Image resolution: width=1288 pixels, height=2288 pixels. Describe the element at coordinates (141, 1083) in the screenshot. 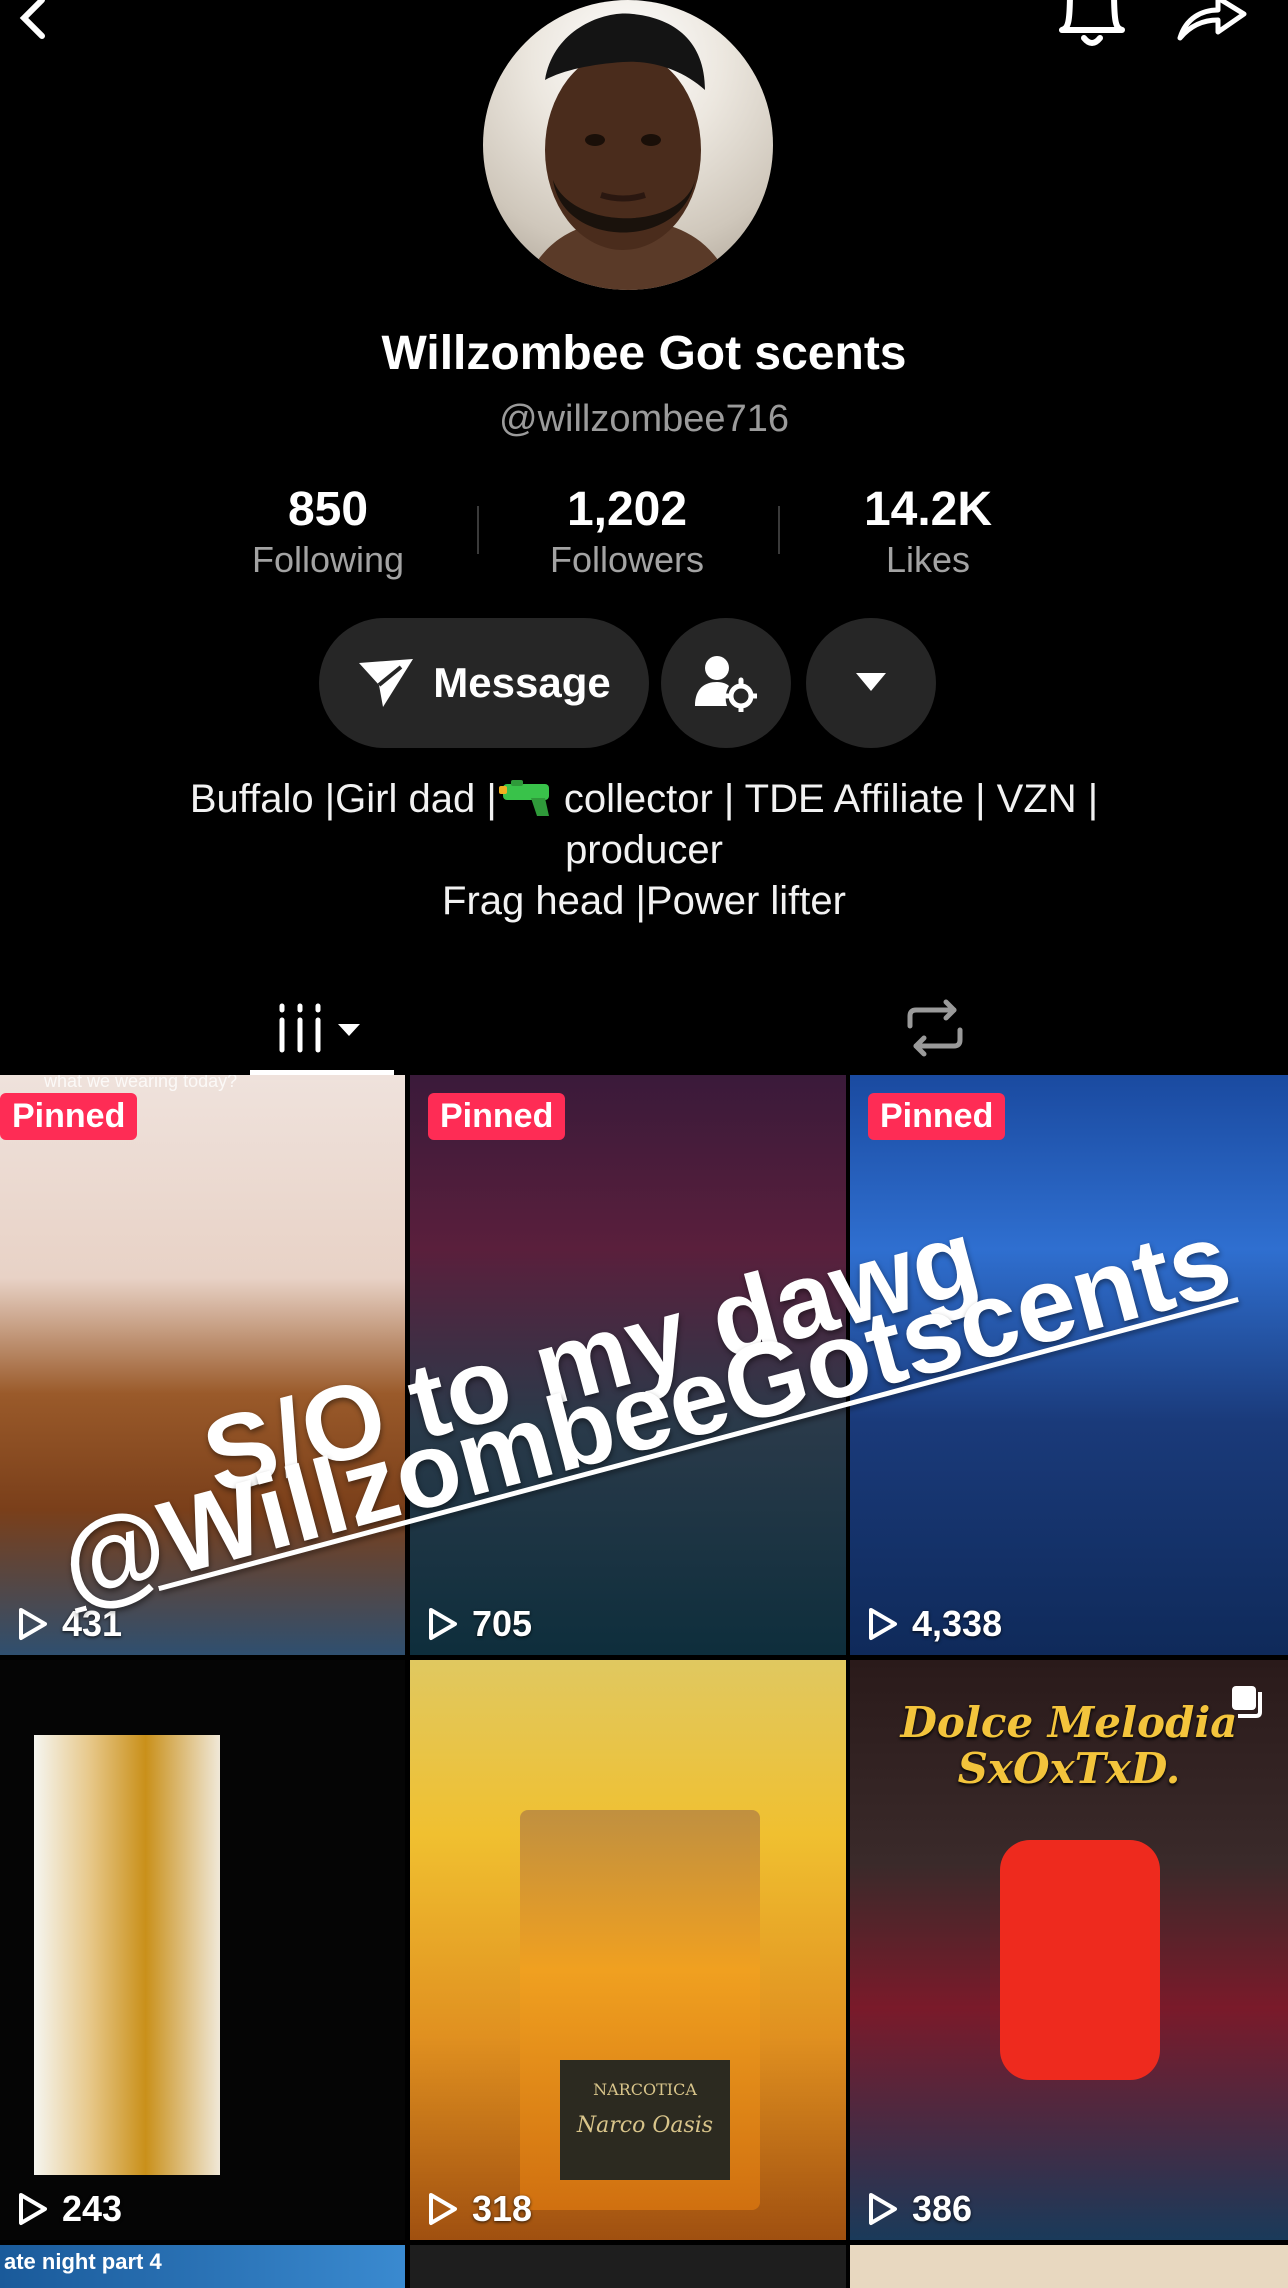

I see `video-caption: what we wearing today?` at that location.